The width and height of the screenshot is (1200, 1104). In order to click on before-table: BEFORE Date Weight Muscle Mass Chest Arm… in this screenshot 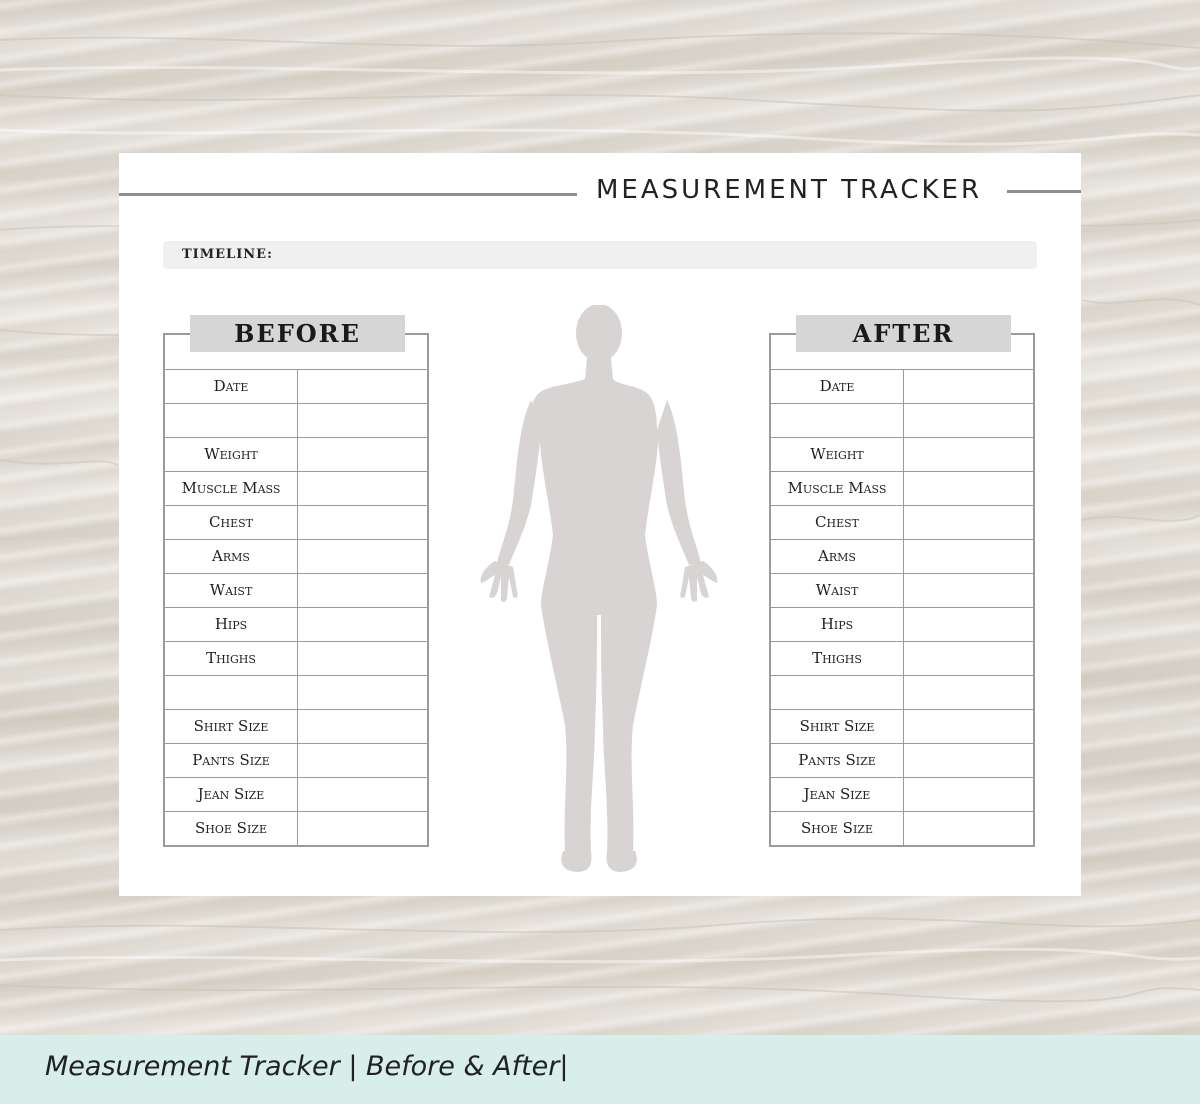, I will do `click(296, 581)`.